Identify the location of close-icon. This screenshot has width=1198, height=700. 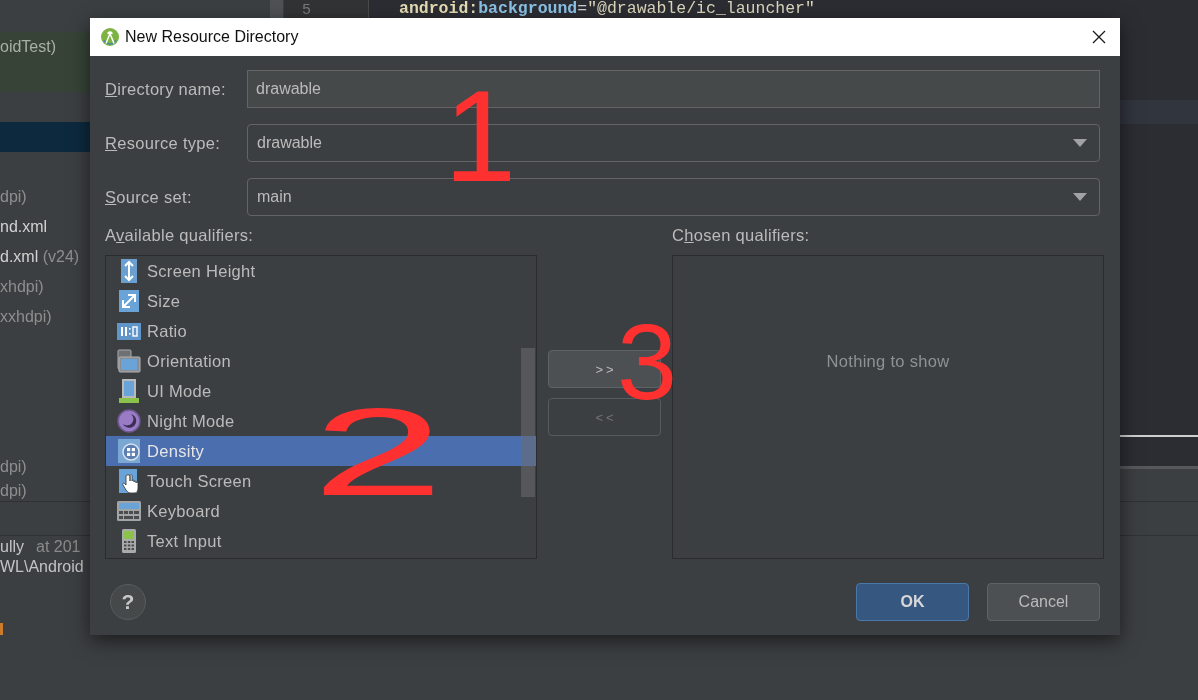
(1099, 37).